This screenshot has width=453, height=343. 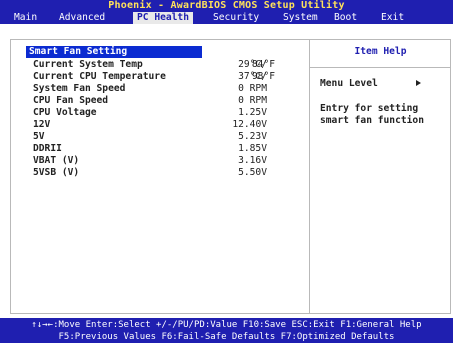 What do you see at coordinates (252, 172) in the screenshot?
I see `item-value: 5.50V` at bounding box center [252, 172].